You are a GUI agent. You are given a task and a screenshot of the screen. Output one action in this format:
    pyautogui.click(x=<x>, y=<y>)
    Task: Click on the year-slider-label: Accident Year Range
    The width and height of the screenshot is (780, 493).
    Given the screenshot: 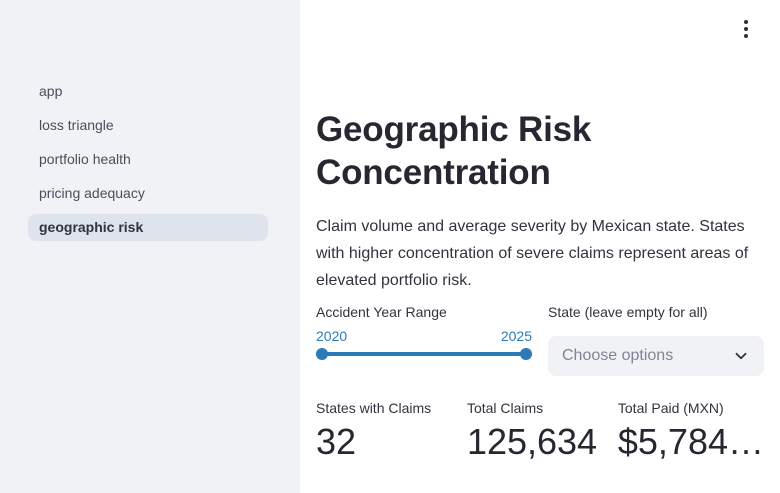 What is the action you would take?
    pyautogui.click(x=381, y=312)
    